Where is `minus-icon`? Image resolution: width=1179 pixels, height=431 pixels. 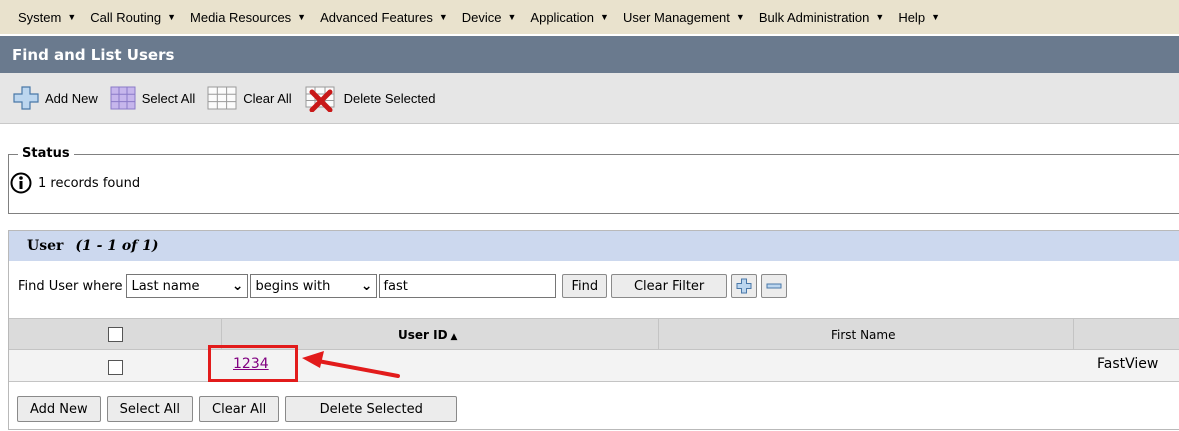
minus-icon is located at coordinates (774, 286).